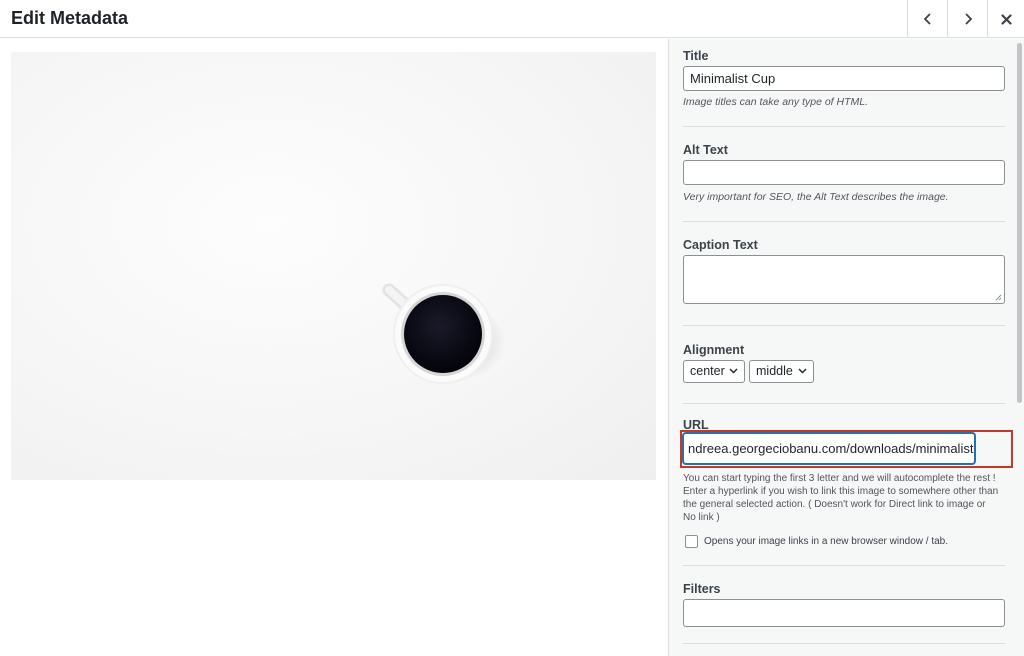 The image size is (1024, 656). What do you see at coordinates (776, 102) in the screenshot?
I see `title-hint: Image titles can take any type of HTML.` at bounding box center [776, 102].